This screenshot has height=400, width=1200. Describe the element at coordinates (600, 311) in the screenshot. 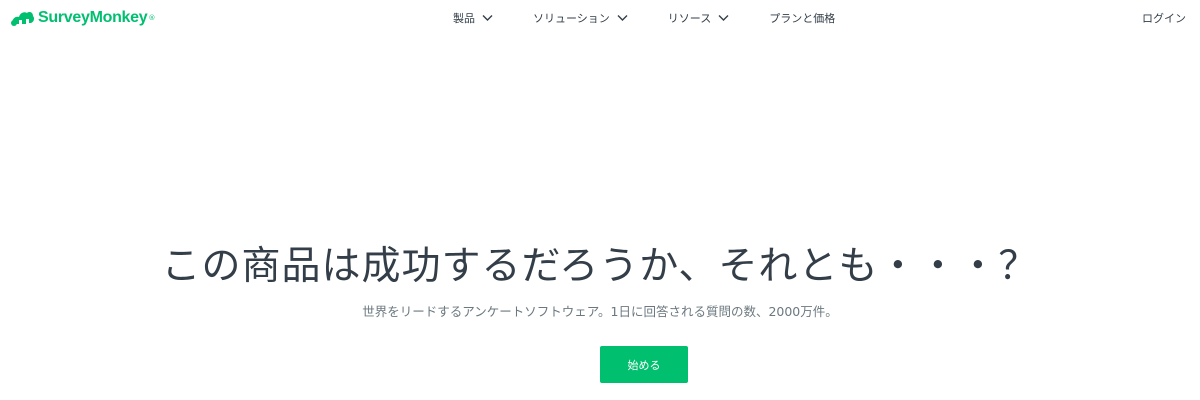

I see `hero-subtitle: 世界をリードするアンケートソフトウェア。1日に回答される質問の数、2000万件。` at that location.